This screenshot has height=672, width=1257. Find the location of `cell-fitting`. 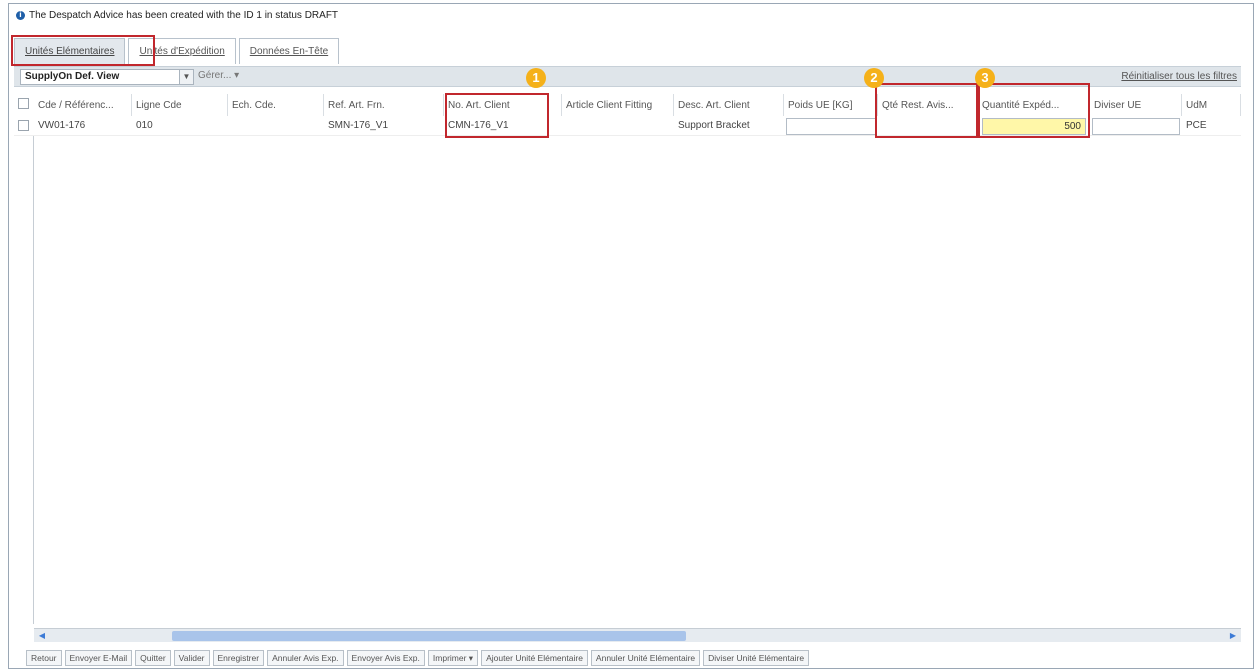

cell-fitting is located at coordinates (618, 125).